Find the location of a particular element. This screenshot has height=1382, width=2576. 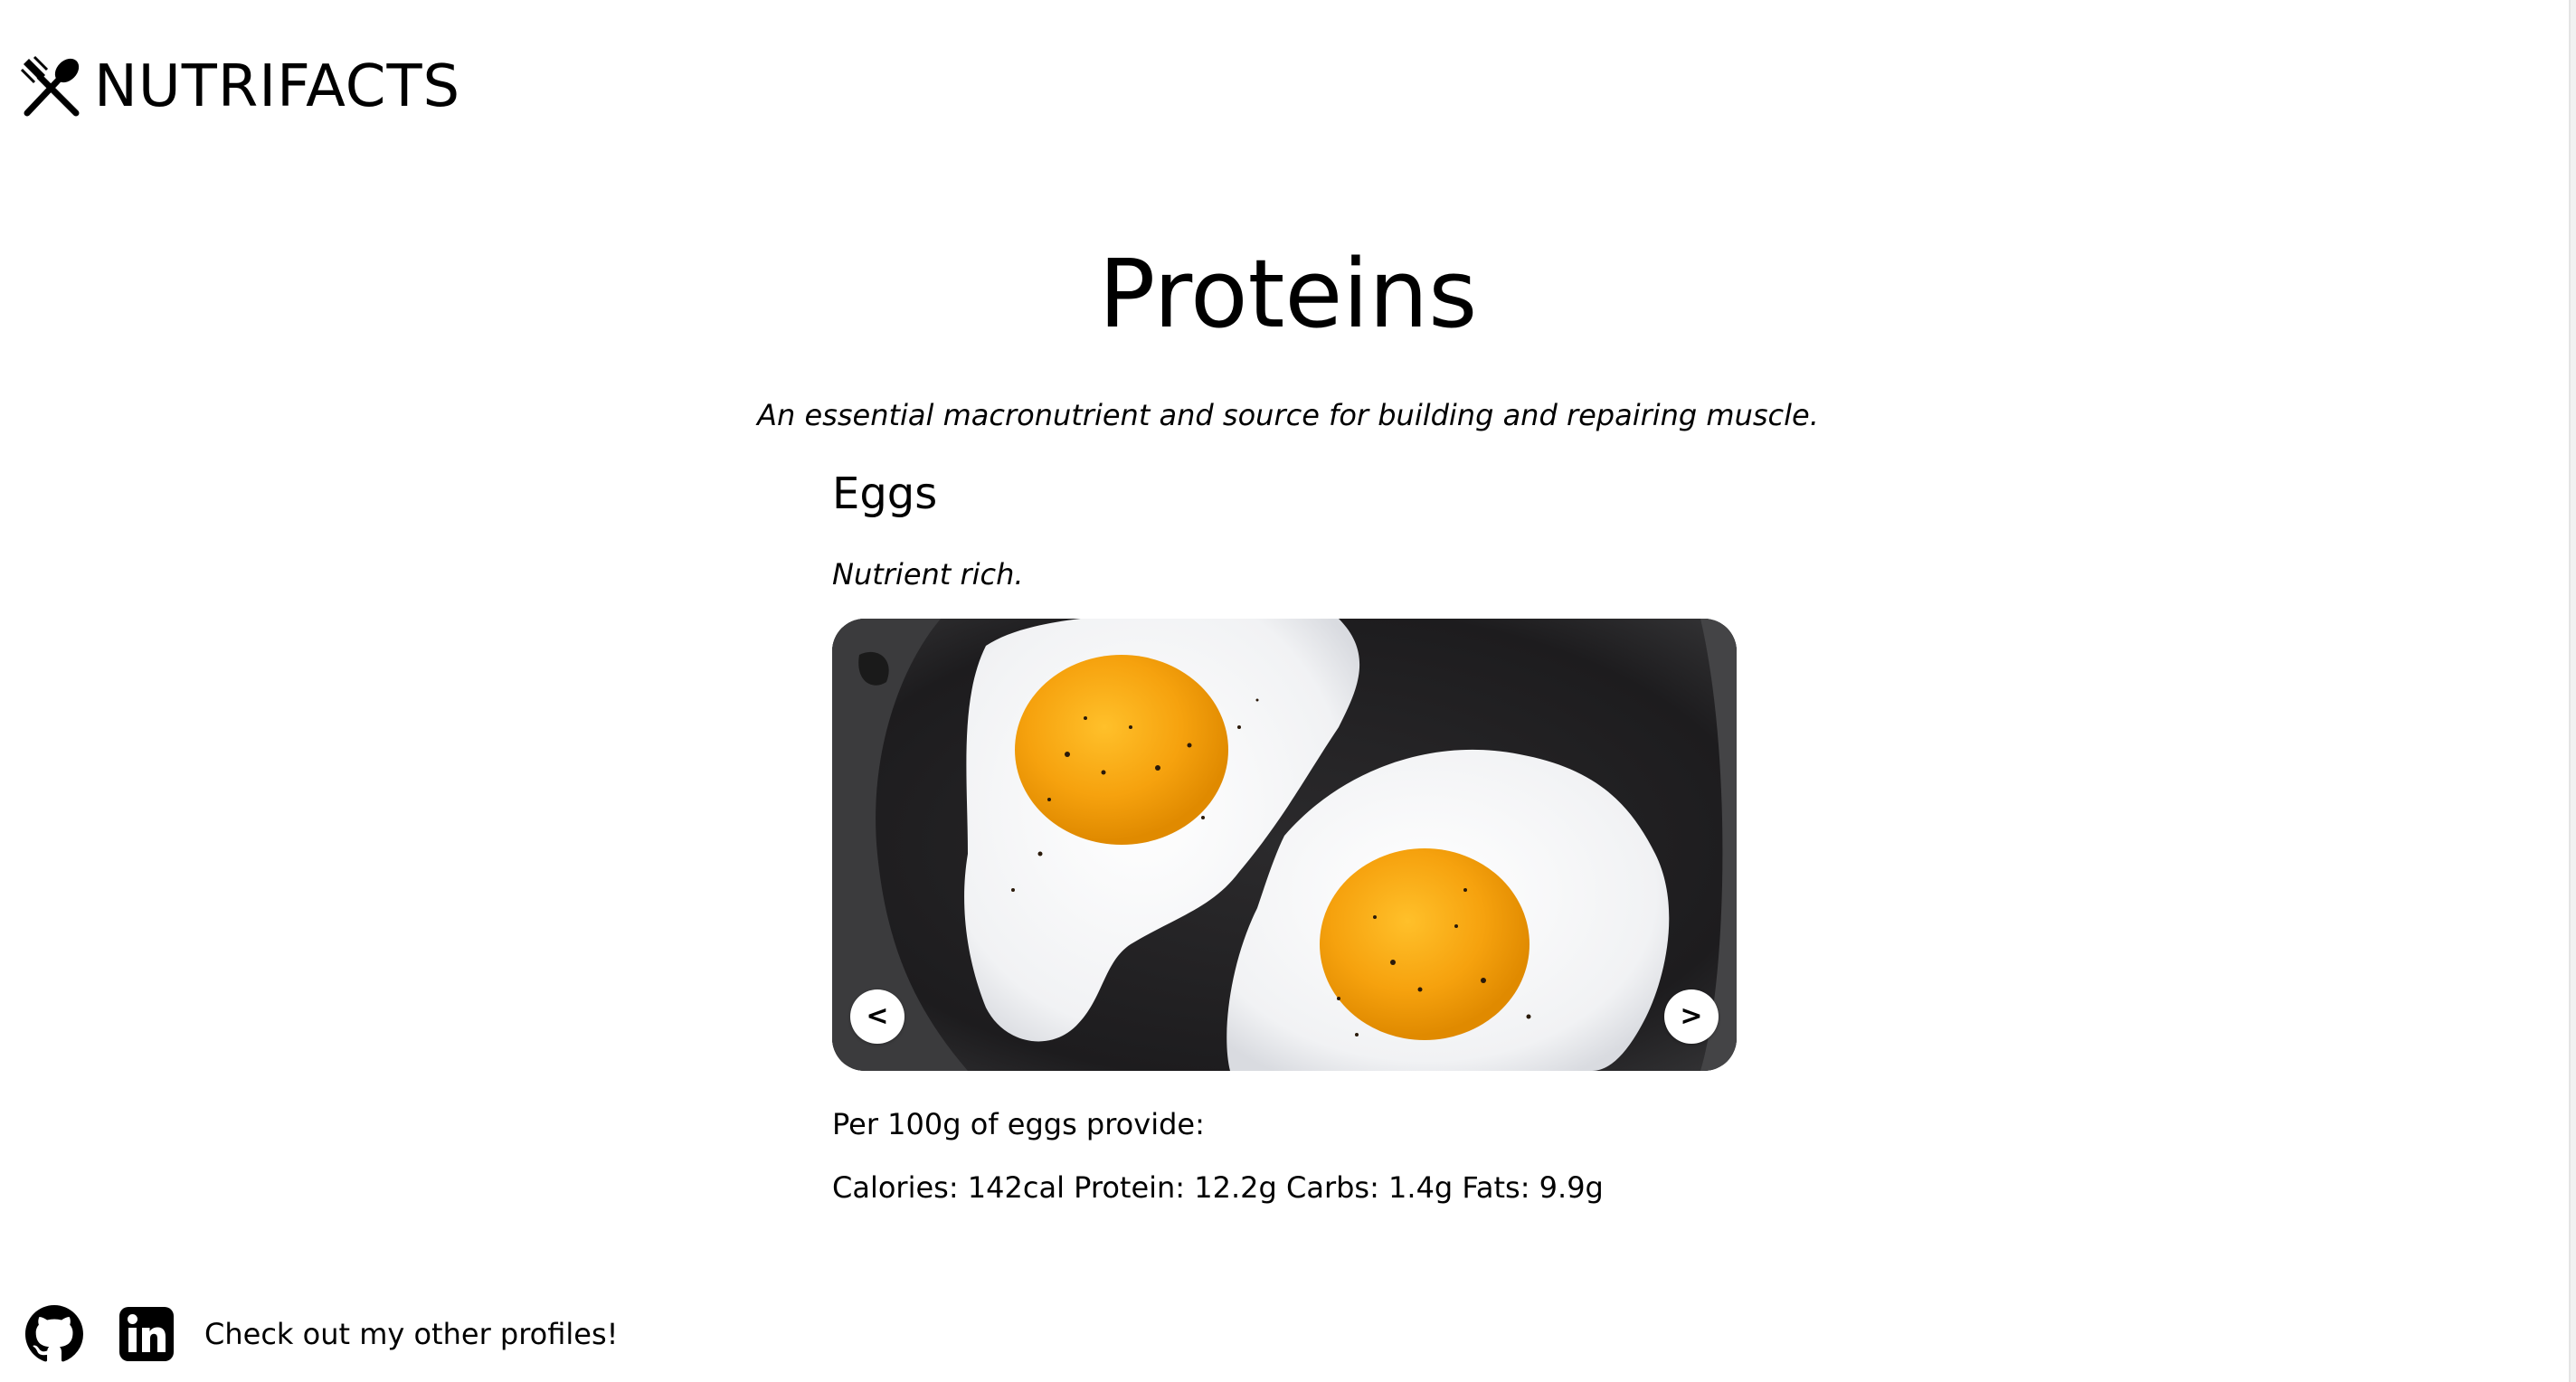

linkedin-icon is located at coordinates (146, 1334).